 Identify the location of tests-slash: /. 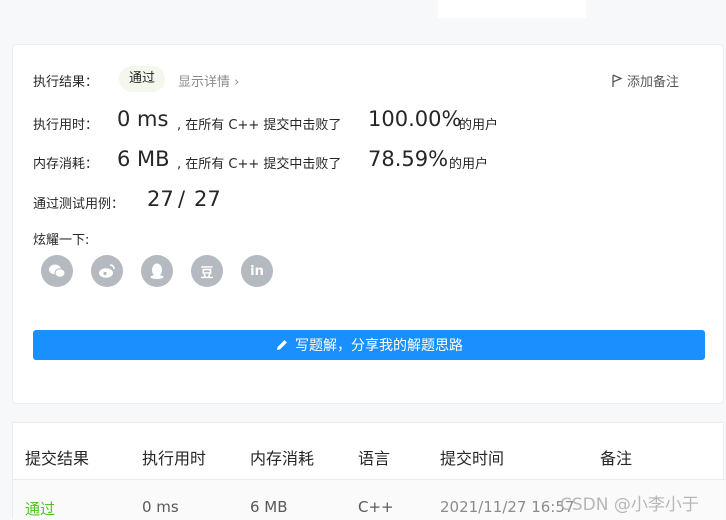
(182, 199).